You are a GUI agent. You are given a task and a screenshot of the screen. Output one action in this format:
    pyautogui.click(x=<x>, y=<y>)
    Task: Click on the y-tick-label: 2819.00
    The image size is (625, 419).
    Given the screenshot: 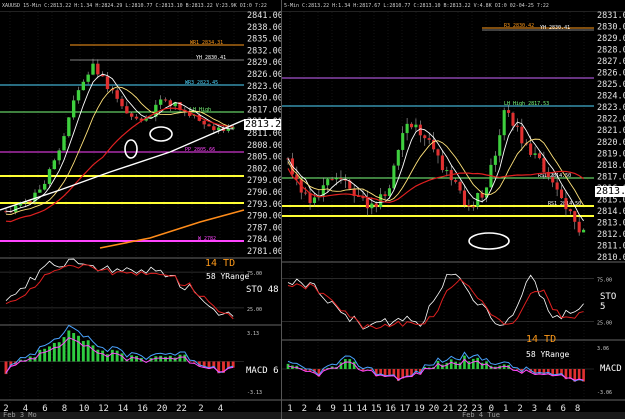 What is the action you would take?
    pyautogui.click(x=611, y=154)
    